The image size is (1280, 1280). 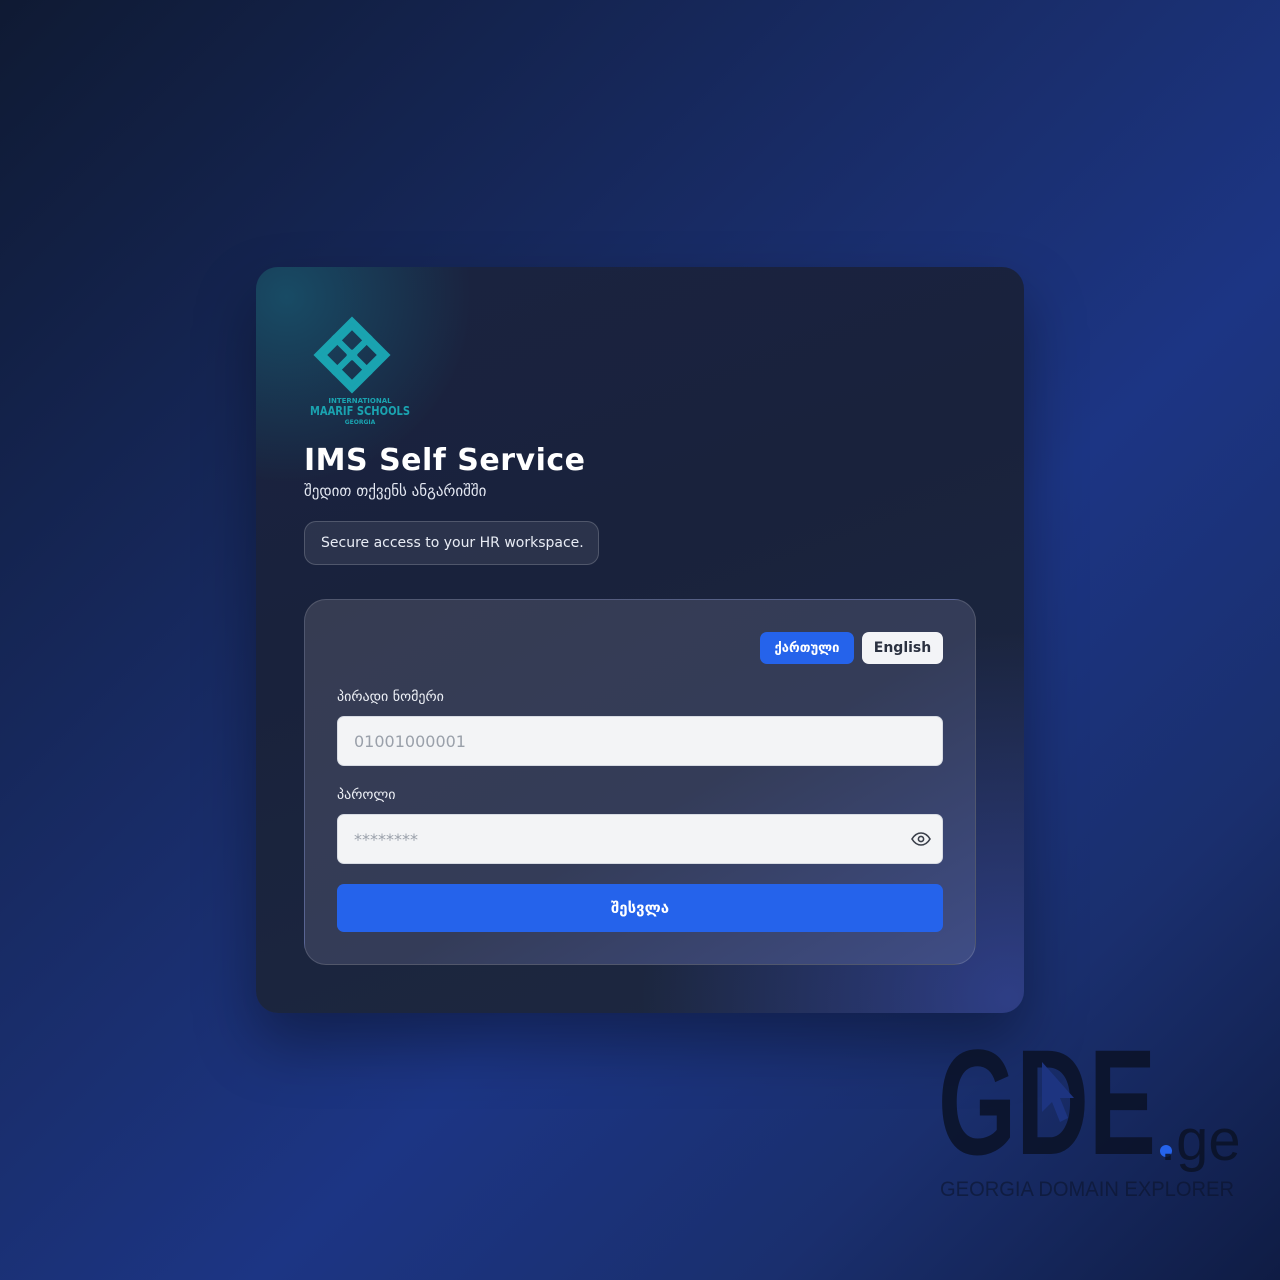 I want to click on password-input, so click(x=640, y=839).